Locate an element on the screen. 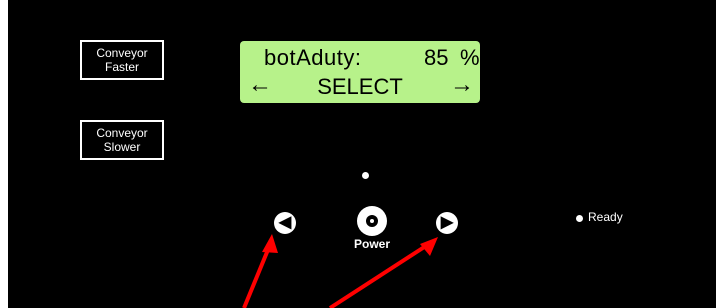  annotation-arrows is located at coordinates (340, 271).